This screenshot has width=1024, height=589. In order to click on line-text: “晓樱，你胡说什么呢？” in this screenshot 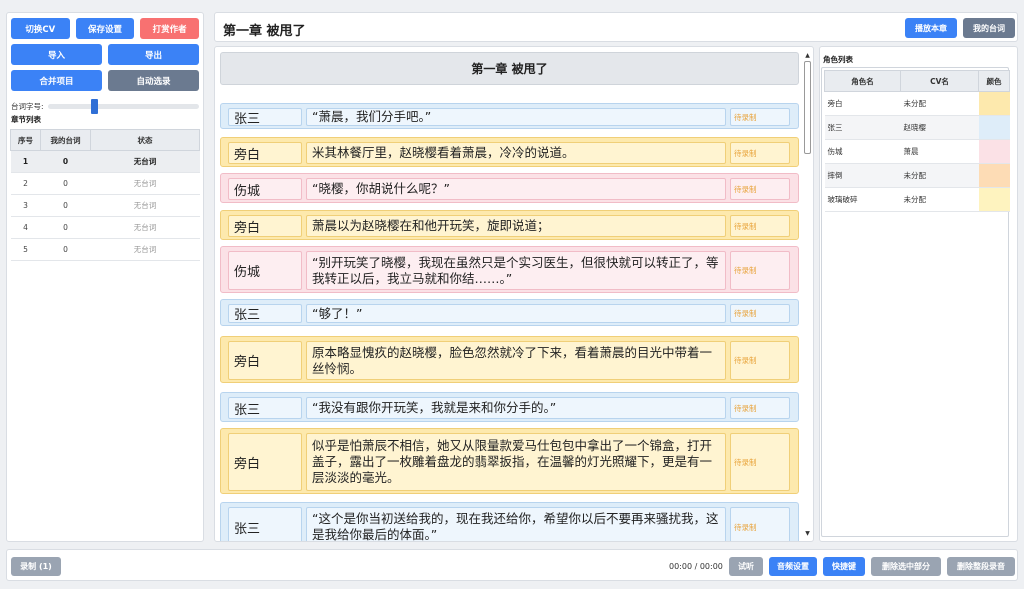, I will do `click(516, 189)`.